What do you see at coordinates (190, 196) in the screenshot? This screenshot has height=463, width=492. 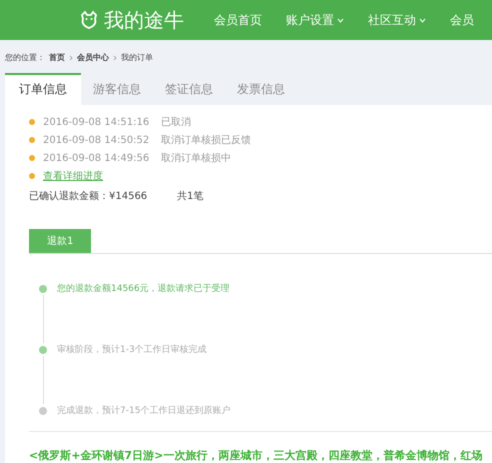 I see `refund-count: 共1笔` at bounding box center [190, 196].